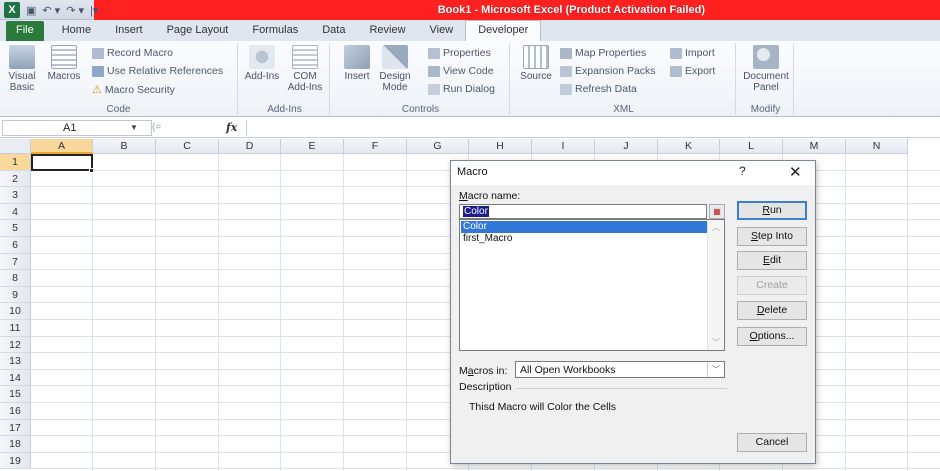 The image size is (940, 471). What do you see at coordinates (15, 428) in the screenshot?
I see `row-header-17: 17` at bounding box center [15, 428].